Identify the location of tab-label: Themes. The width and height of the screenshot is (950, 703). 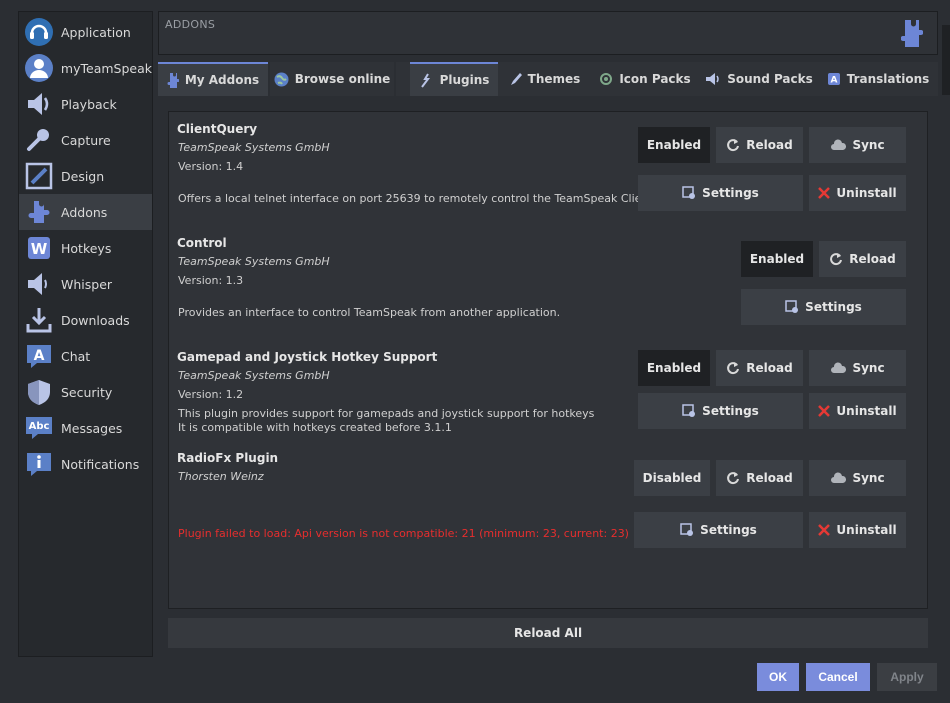
(554, 79).